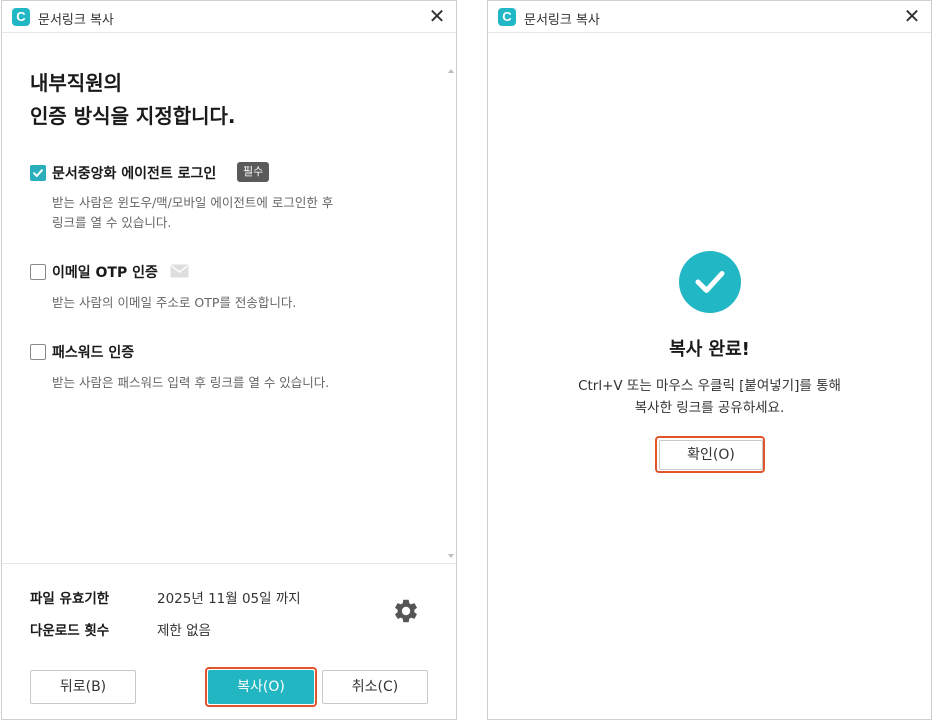 Image resolution: width=933 pixels, height=720 pixels. Describe the element at coordinates (174, 302) in the screenshot. I see `email-otp-desc: 받는 사람의 이메일 주소로 OTP를 전송합니다.` at that location.